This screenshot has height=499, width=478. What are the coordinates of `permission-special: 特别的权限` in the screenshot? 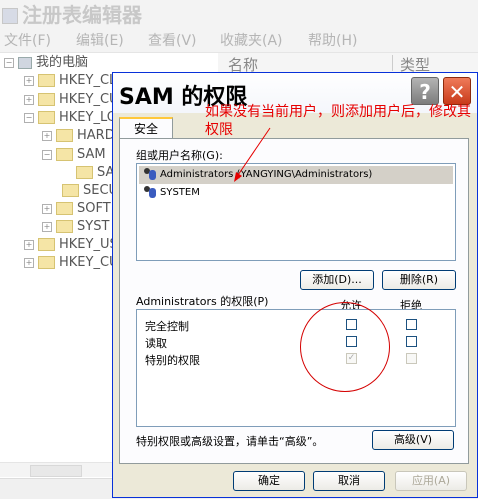 It's located at (172, 360).